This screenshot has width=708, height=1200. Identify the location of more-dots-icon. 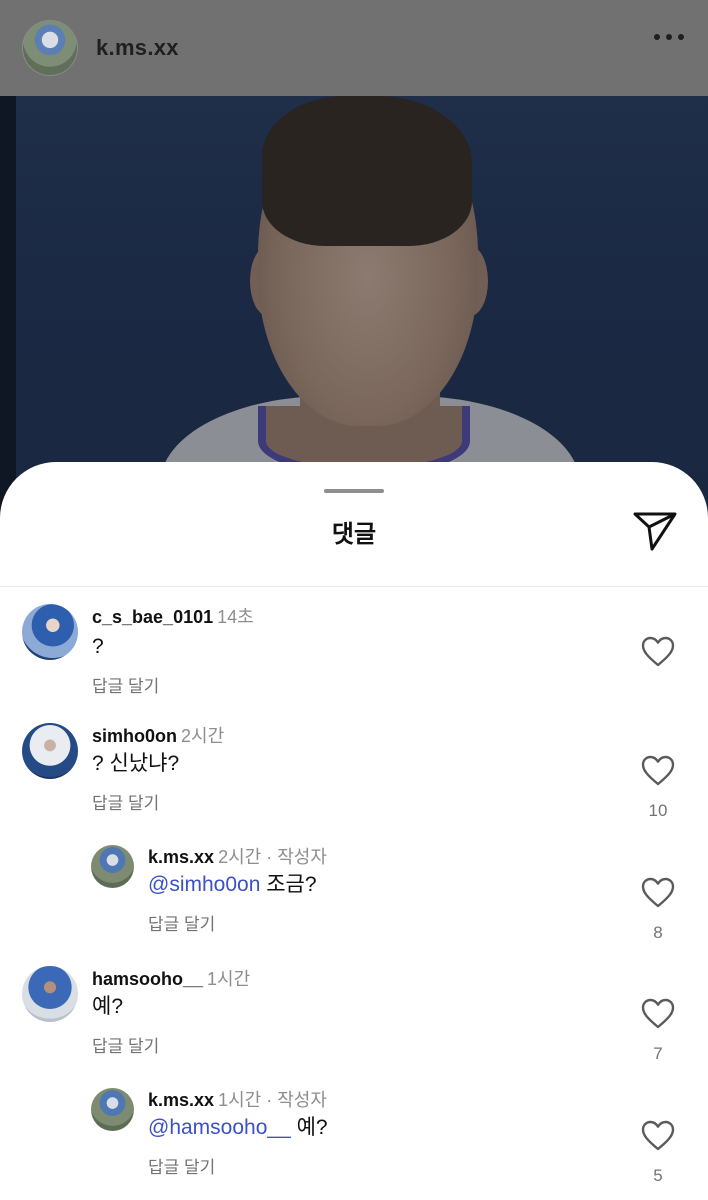
(669, 37).